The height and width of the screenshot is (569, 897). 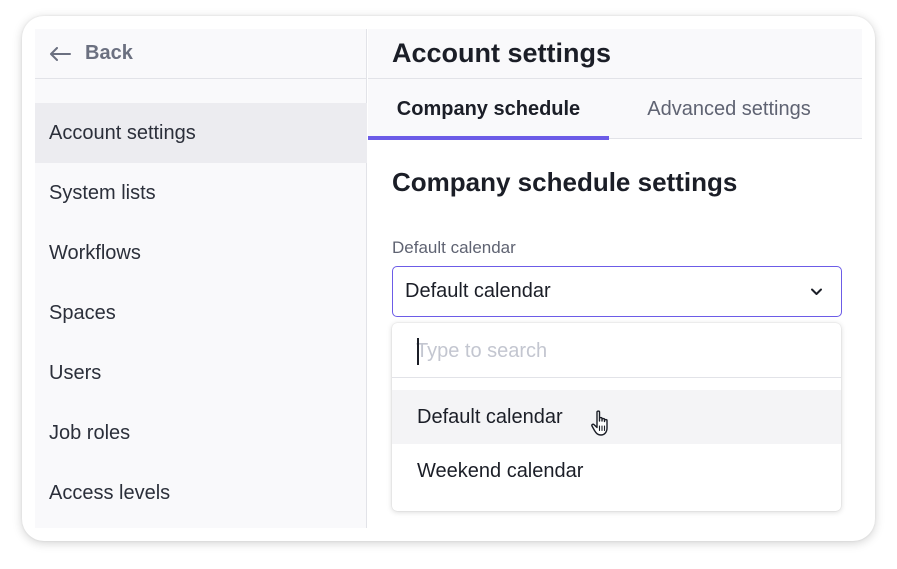 I want to click on sidebar-item-label: Access levels, so click(x=110, y=492).